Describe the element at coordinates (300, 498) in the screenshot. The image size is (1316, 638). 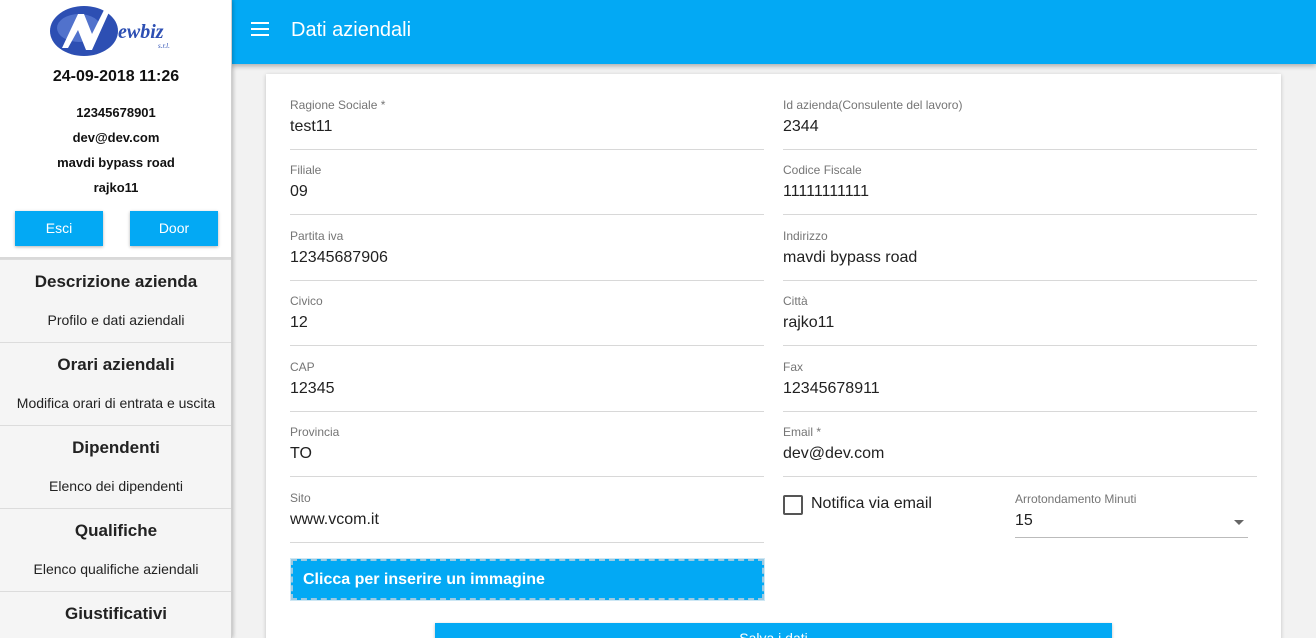
I see `website-label: Sito` at that location.